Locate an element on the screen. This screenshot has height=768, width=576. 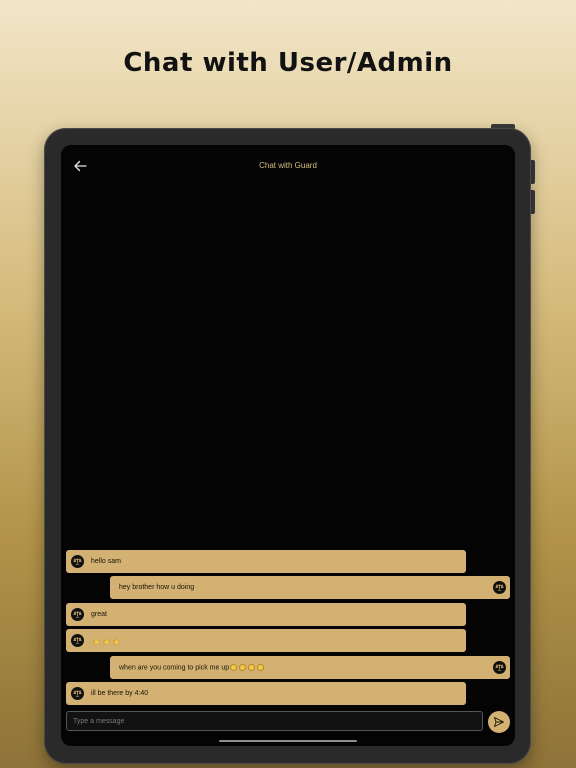
device-volume-down-button is located at coordinates (533, 202).